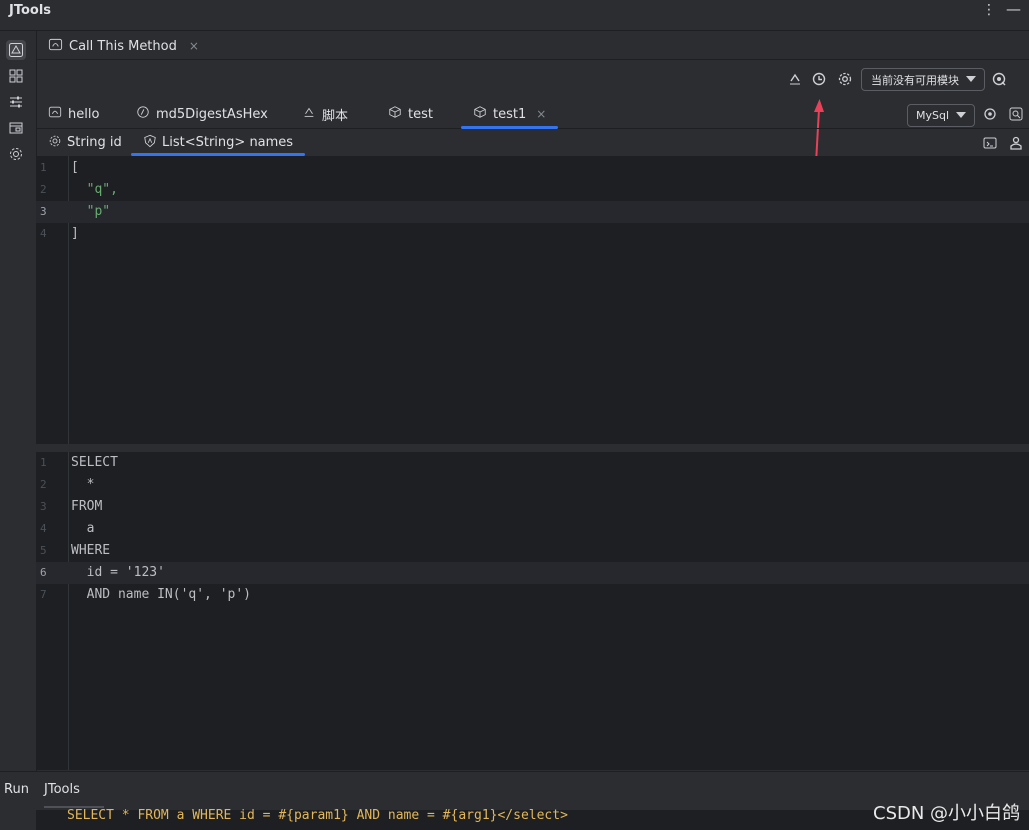 Image resolution: width=1029 pixels, height=830 pixels. Describe the element at coordinates (947, 813) in the screenshot. I see `watermark: CSDN @小小白鸽` at that location.